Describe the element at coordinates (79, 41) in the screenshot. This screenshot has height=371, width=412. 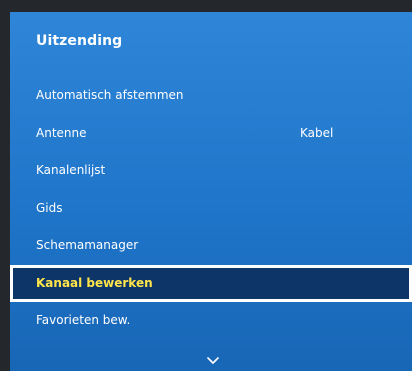
I see `menu-title: Uitzending` at that location.